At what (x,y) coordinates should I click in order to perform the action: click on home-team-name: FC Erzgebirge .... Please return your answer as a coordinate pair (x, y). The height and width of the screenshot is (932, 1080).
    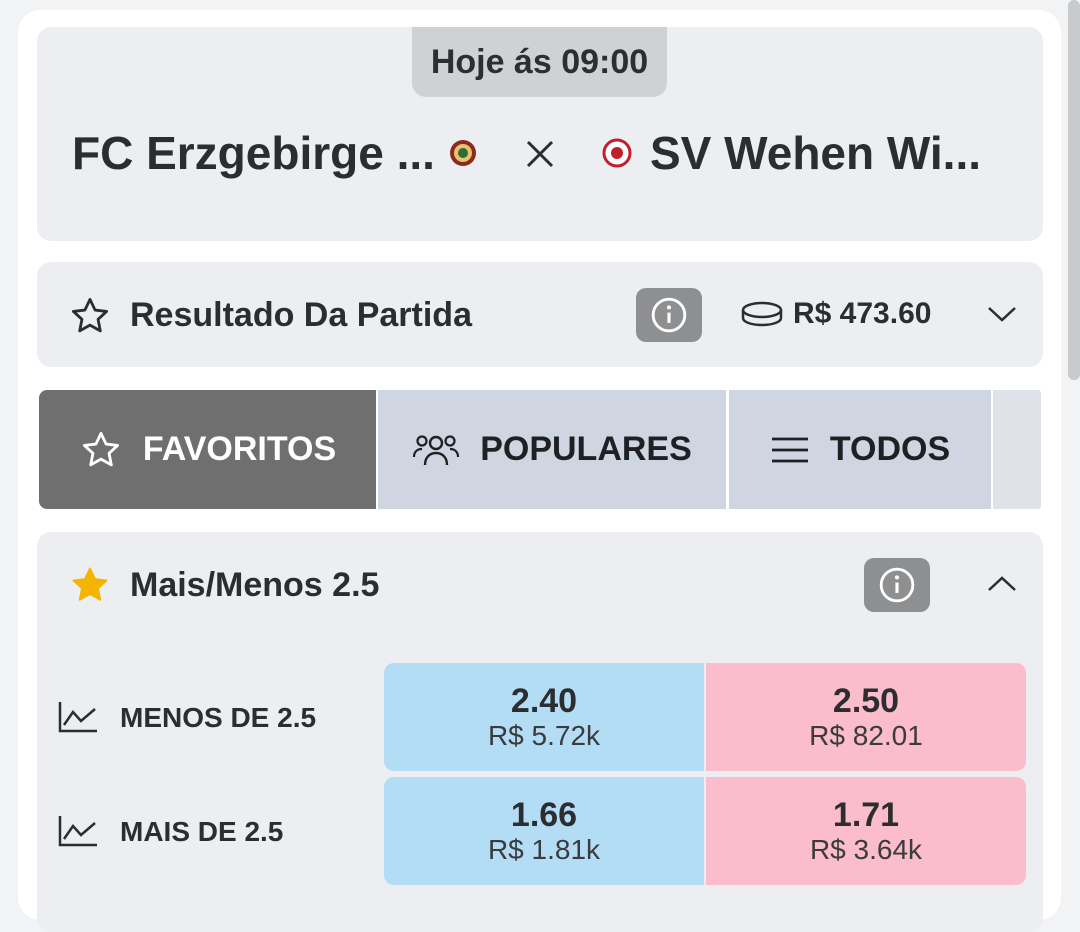
    Looking at the image, I should click on (253, 153).